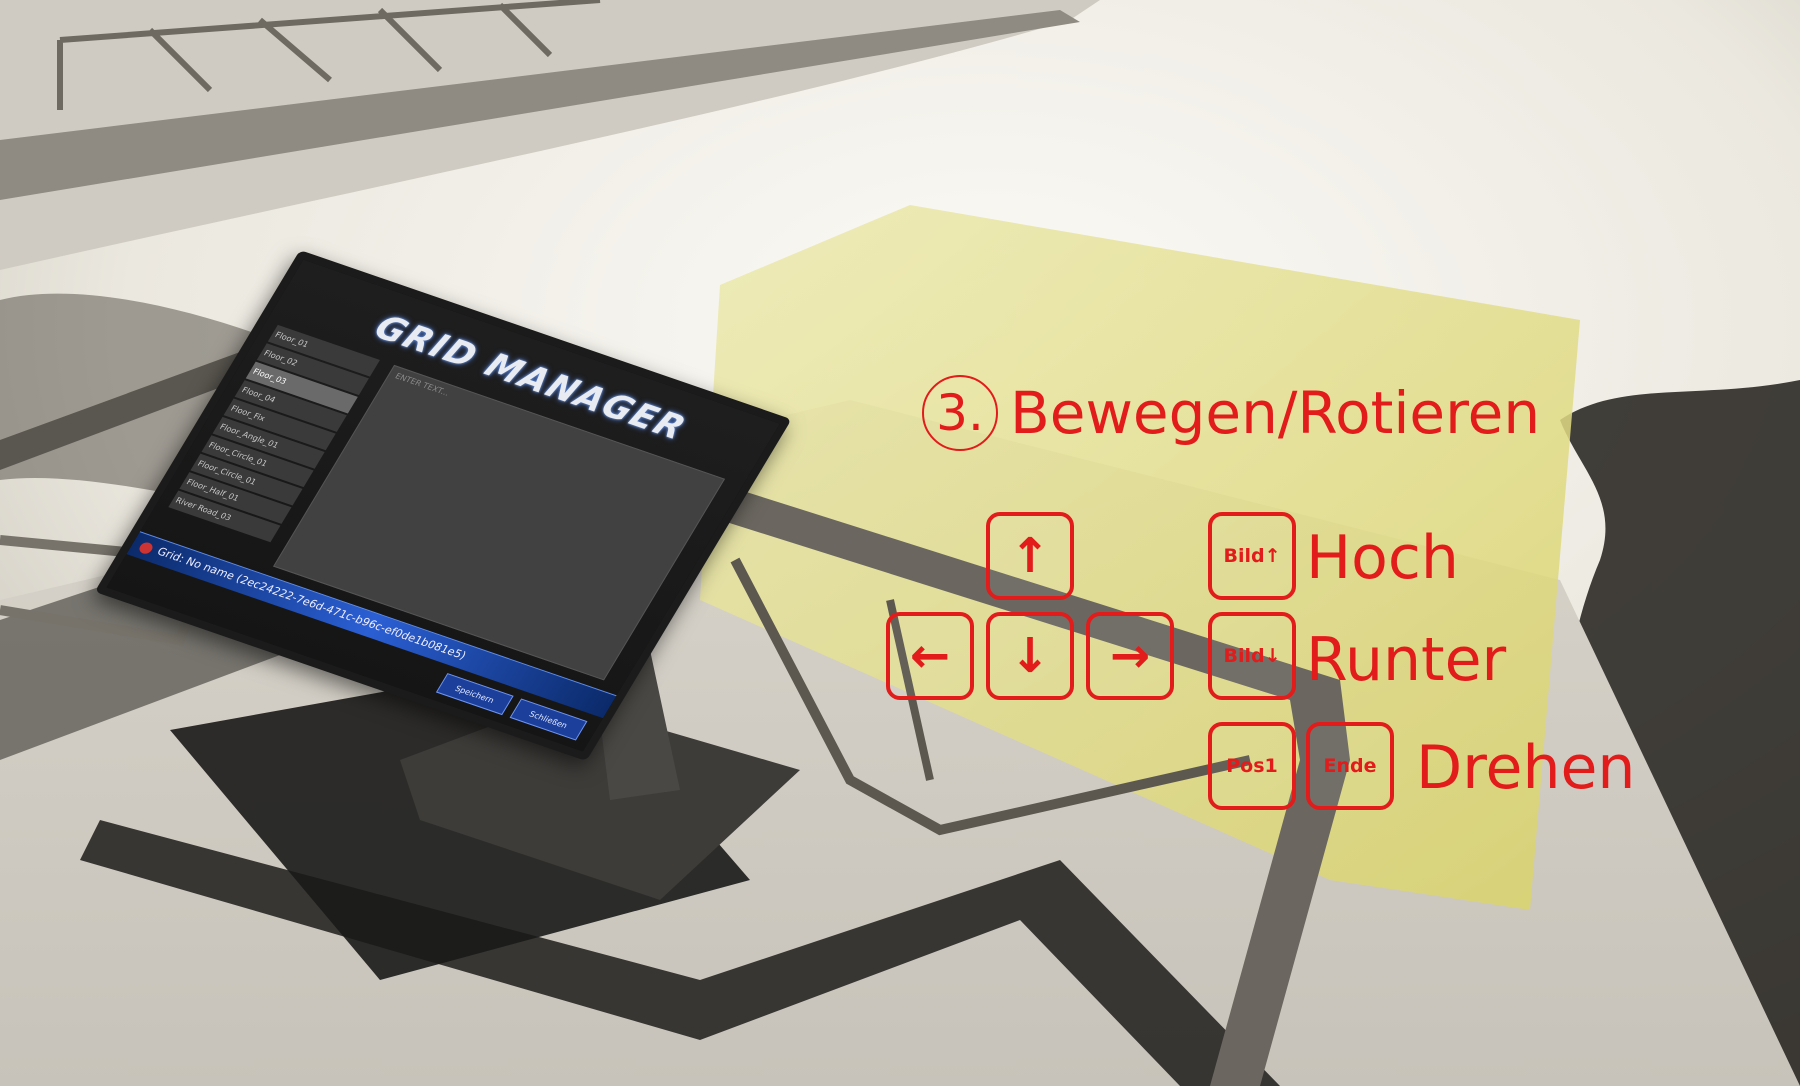 The image size is (1800, 1086). I want to click on step-number: 3., so click(960, 413).